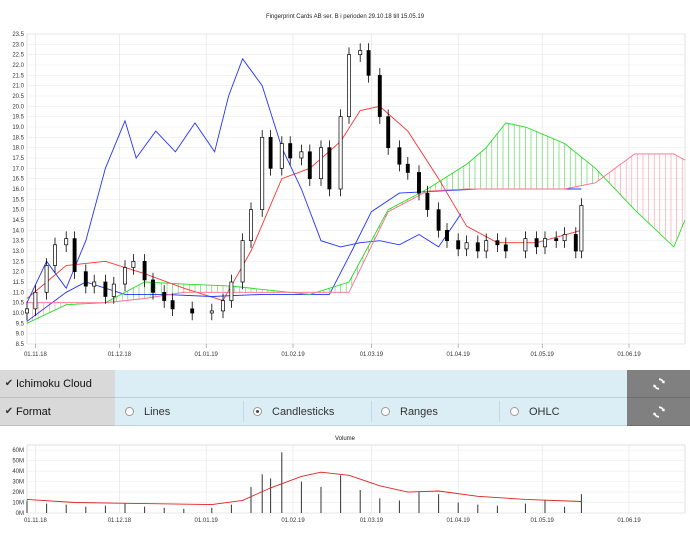 The height and width of the screenshot is (534, 690). What do you see at coordinates (257, 411) in the screenshot?
I see `radio-selected-icon` at bounding box center [257, 411].